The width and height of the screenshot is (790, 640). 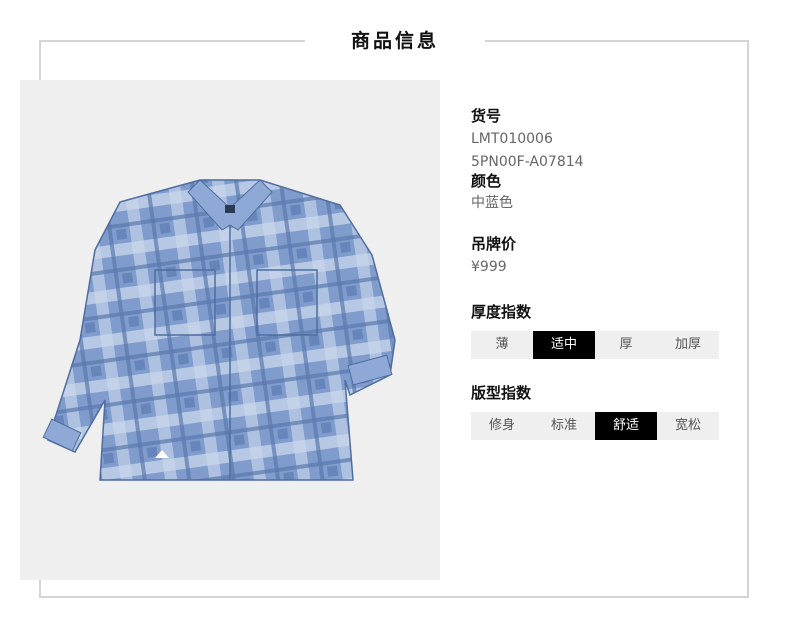 I want to click on color-value: 中蓝色, so click(x=492, y=203).